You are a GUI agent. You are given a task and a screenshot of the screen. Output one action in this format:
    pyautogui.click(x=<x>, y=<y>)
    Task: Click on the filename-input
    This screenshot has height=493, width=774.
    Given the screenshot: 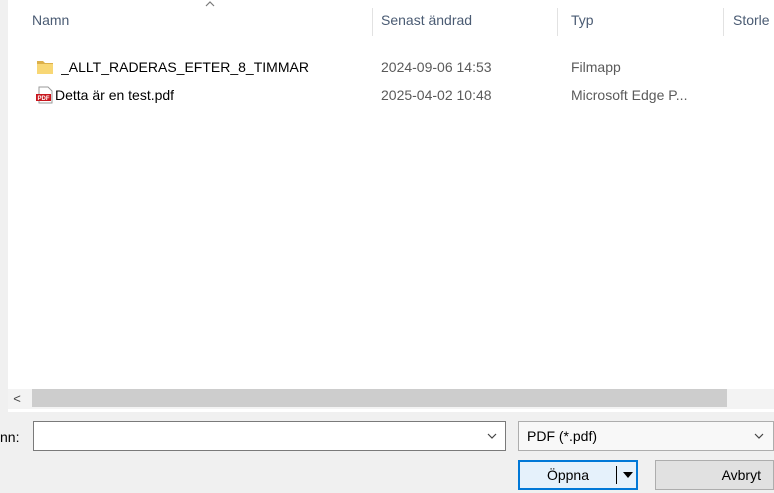 What is the action you would take?
    pyautogui.click(x=269, y=436)
    